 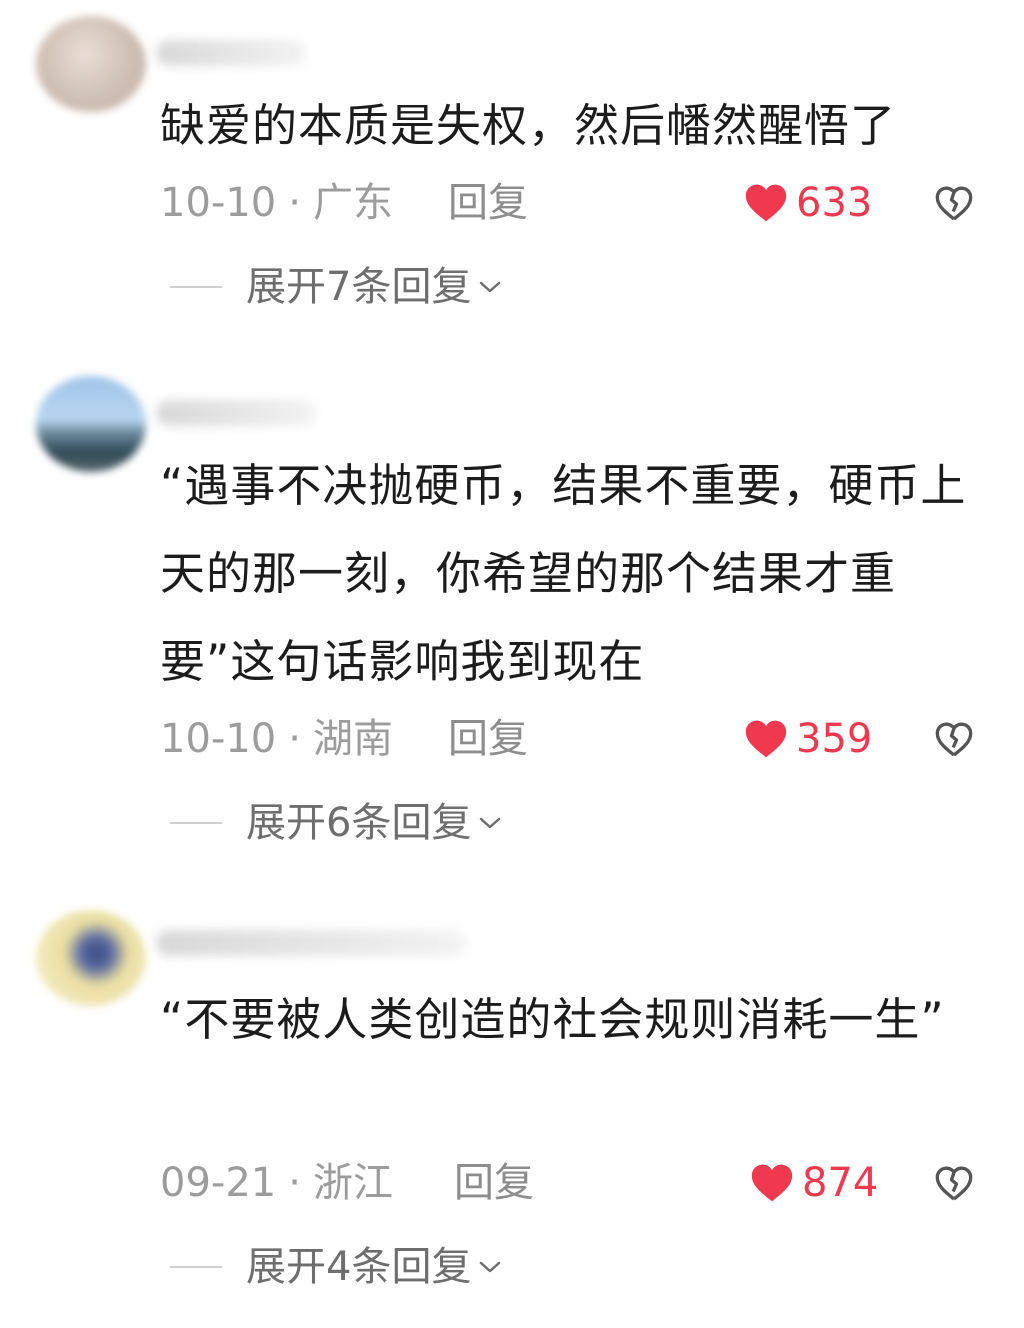 I want to click on comment-text: “不要被人类创造的社会规则消耗一生”, so click(x=552, y=1019).